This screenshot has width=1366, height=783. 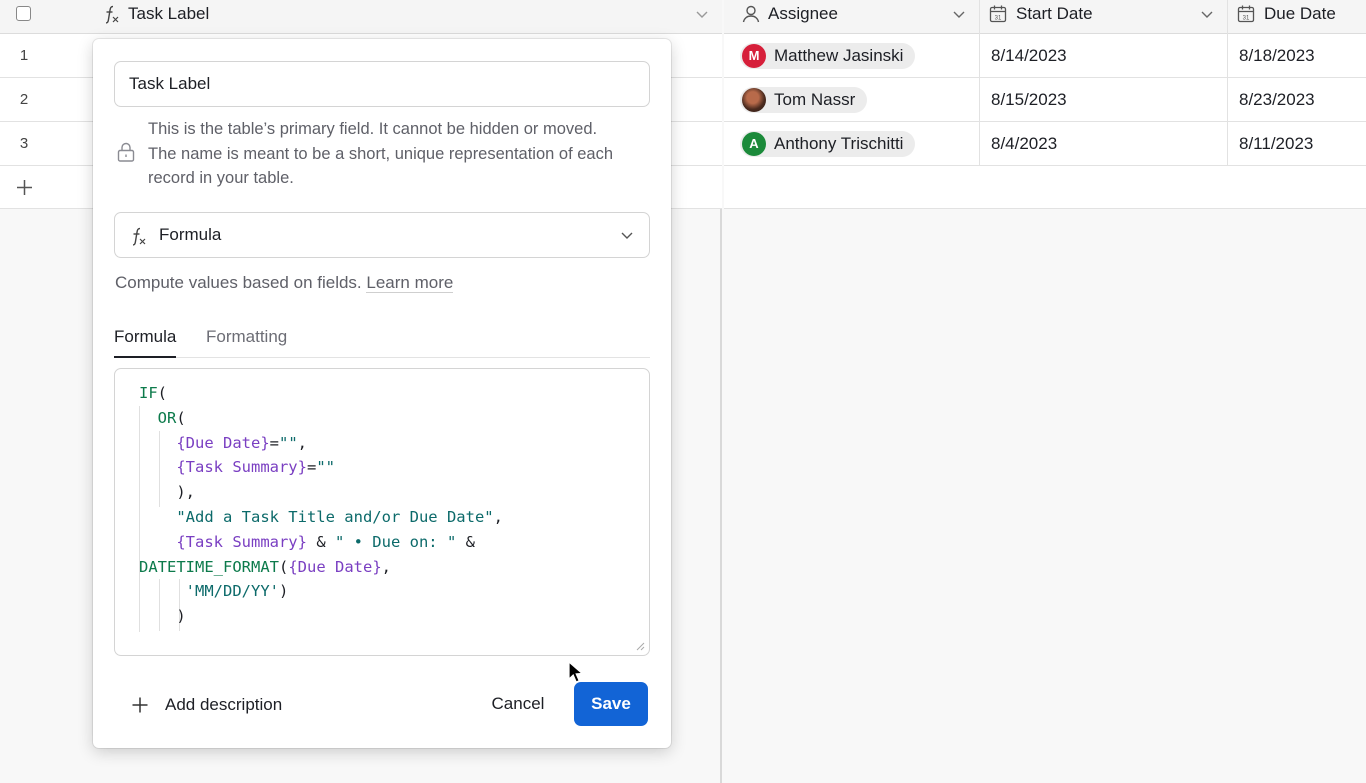 What do you see at coordinates (754, 56) in the screenshot?
I see `avatar: M` at bounding box center [754, 56].